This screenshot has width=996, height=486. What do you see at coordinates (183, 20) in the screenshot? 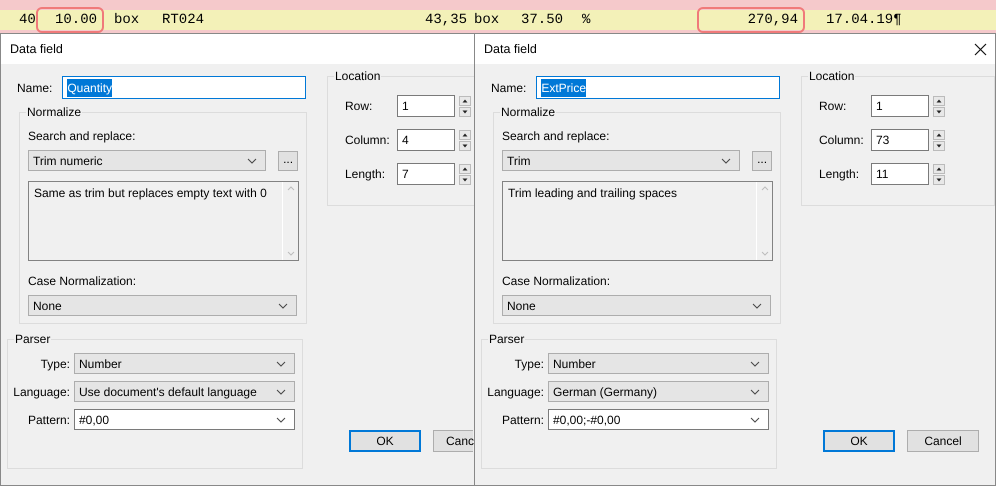
I see `document-text: RT024` at bounding box center [183, 20].